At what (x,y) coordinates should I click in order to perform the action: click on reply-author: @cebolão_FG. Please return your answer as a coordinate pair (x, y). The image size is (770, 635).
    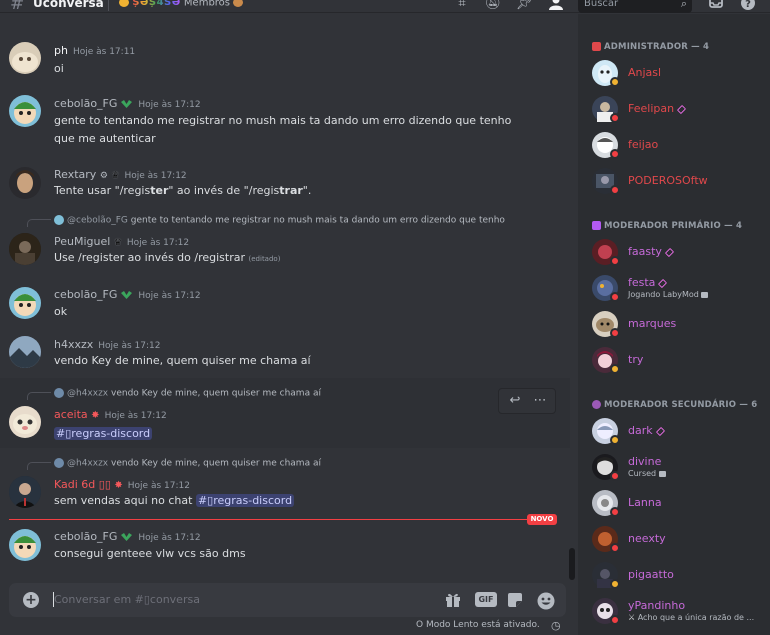
    Looking at the image, I should click on (97, 221).